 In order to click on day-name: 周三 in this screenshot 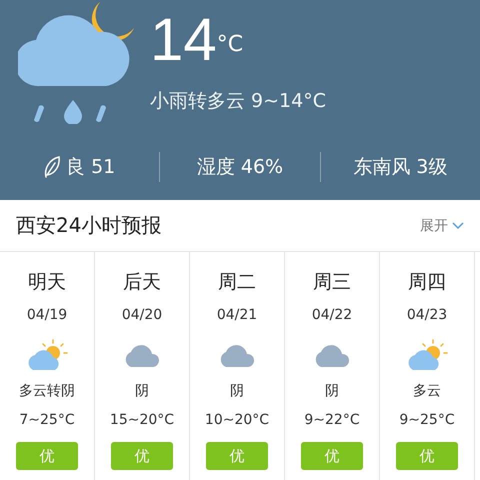, I will do `click(332, 282)`.